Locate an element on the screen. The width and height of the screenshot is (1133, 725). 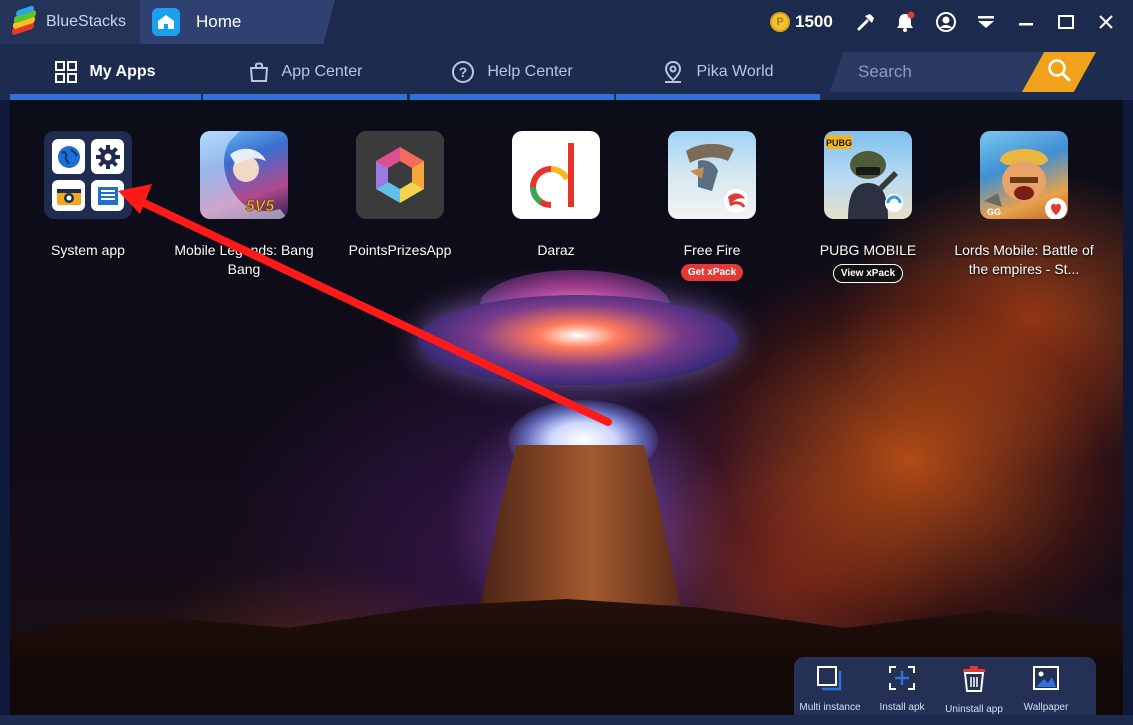
location-pin-icon is located at coordinates (673, 72).